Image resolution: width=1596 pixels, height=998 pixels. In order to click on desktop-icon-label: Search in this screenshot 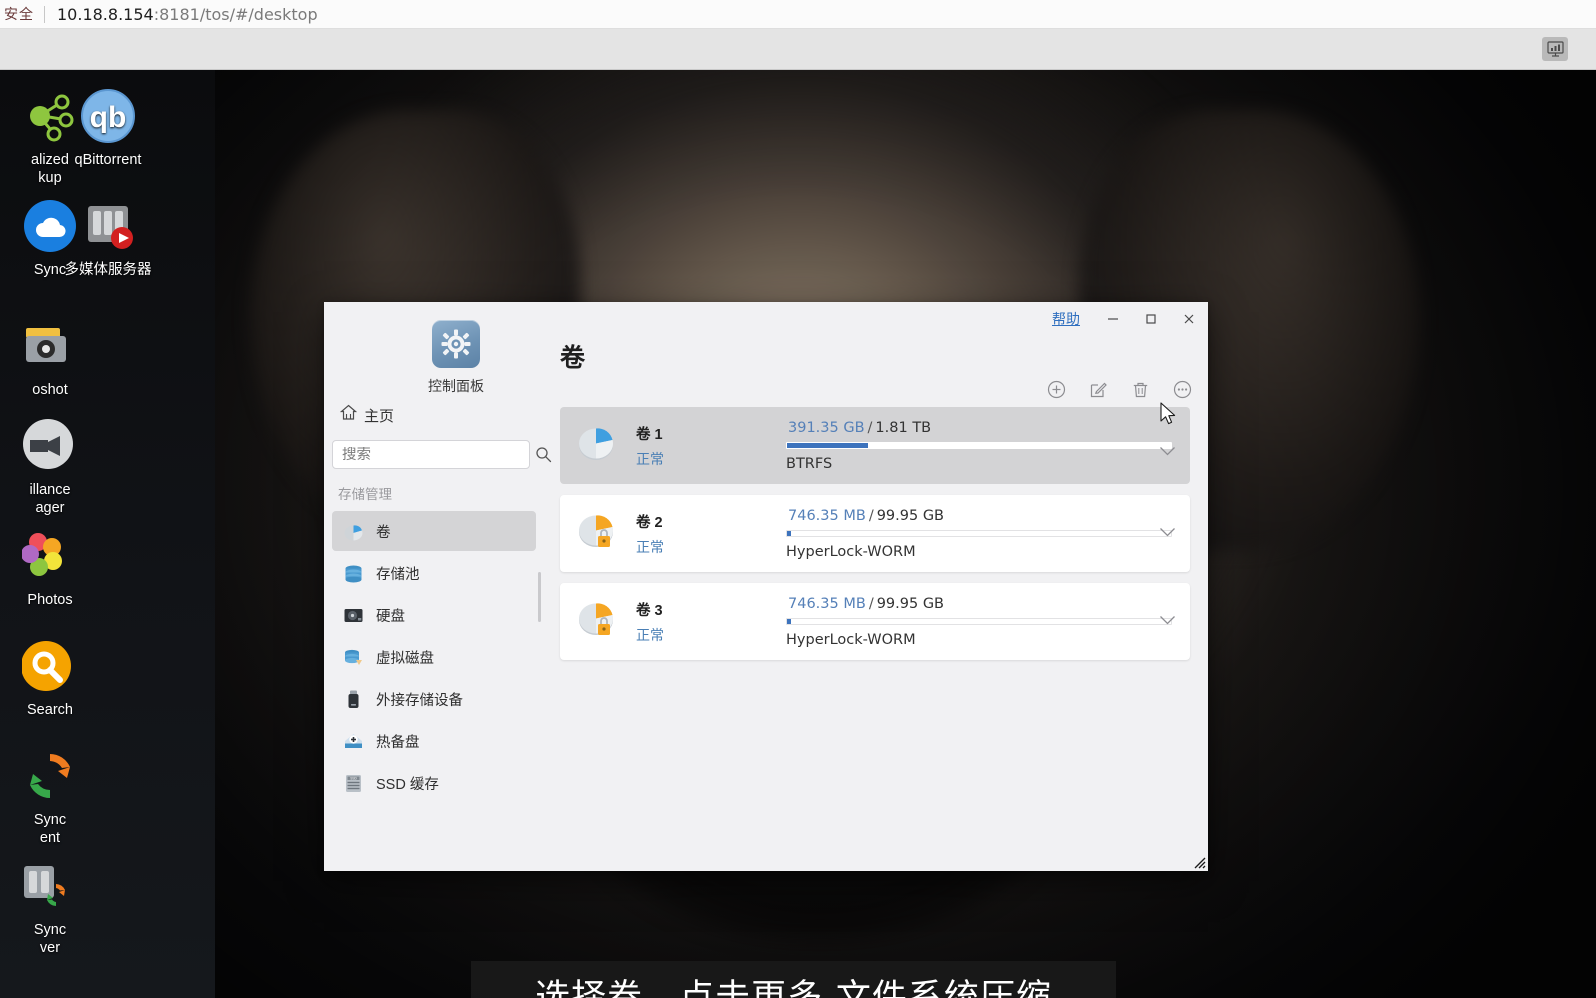, I will do `click(50, 710)`.